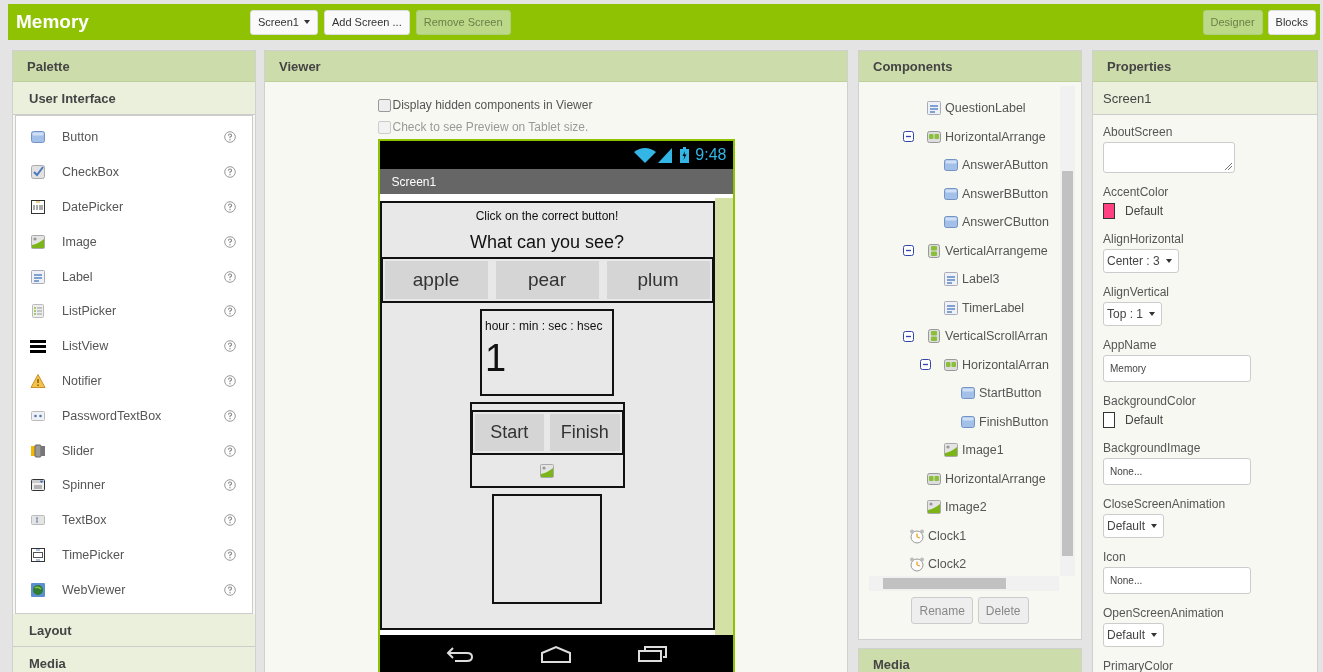 The width and height of the screenshot is (1323, 672). I want to click on color-value: Default, so click(1144, 211).